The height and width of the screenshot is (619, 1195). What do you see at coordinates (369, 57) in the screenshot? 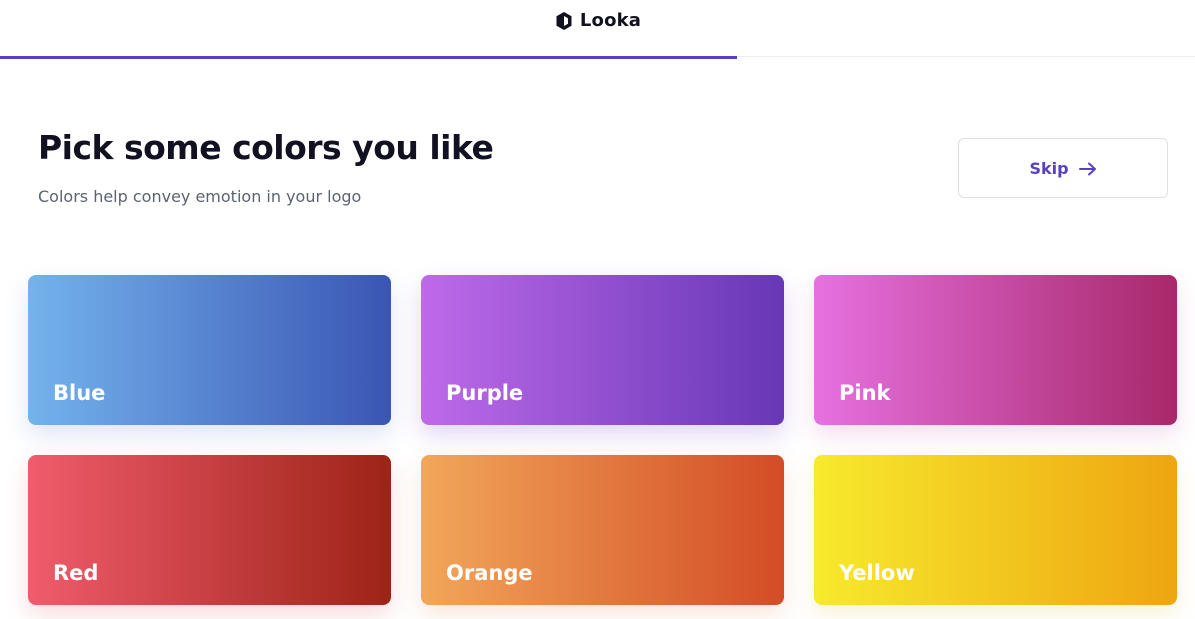
I see `progress-bar-fill` at bounding box center [369, 57].